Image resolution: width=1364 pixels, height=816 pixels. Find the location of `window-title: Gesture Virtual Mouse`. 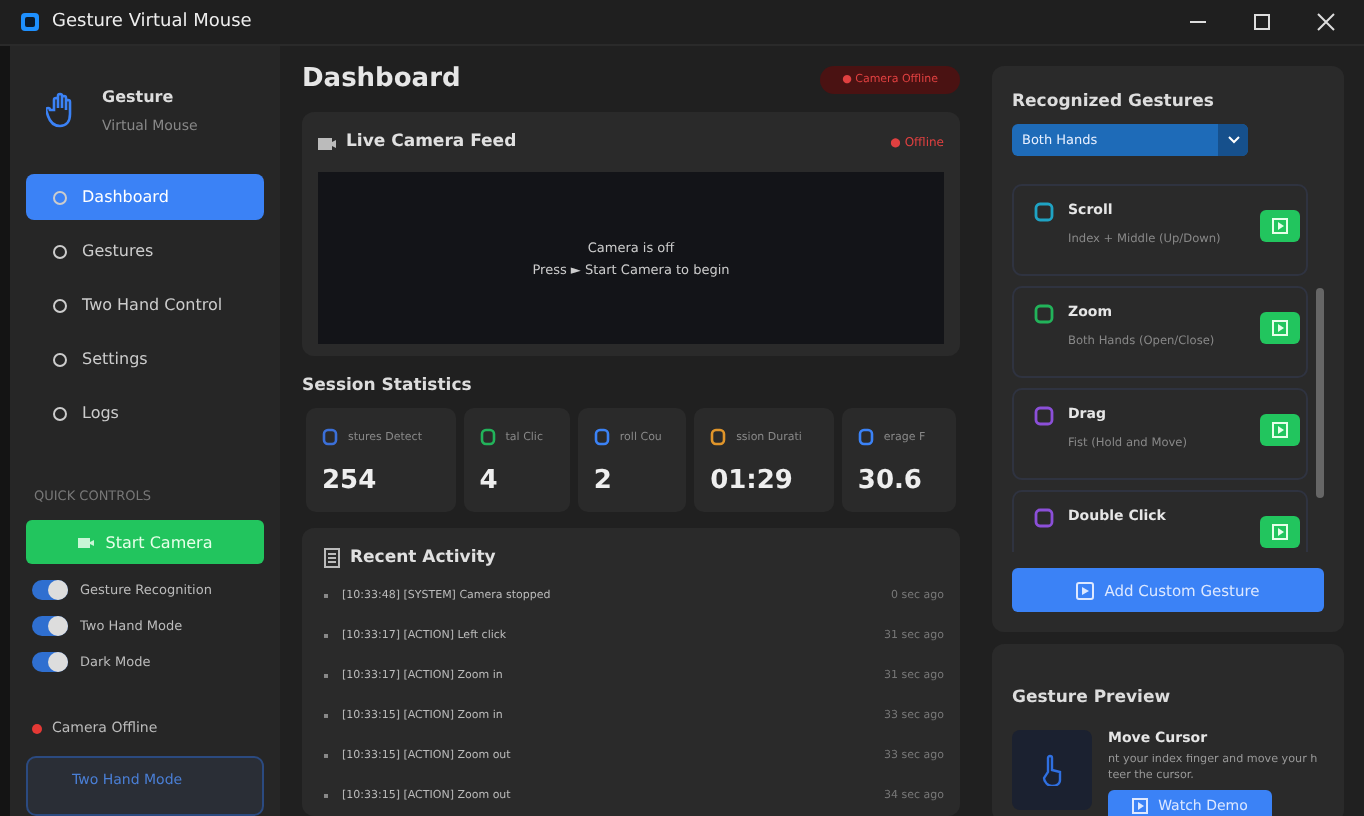

window-title: Gesture Virtual Mouse is located at coordinates (152, 22).